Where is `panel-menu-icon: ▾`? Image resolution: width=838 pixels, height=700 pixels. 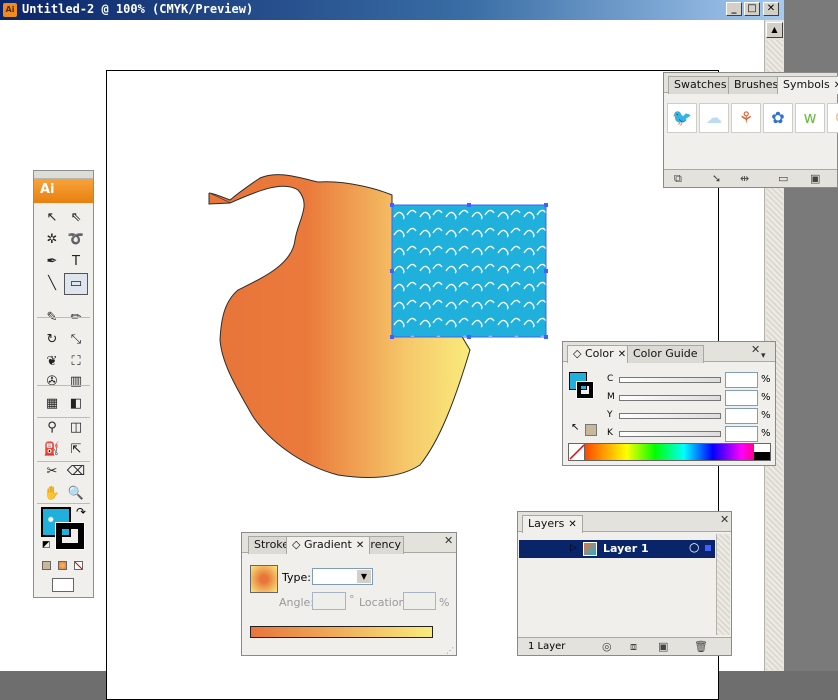 panel-menu-icon: ▾ is located at coordinates (763, 356).